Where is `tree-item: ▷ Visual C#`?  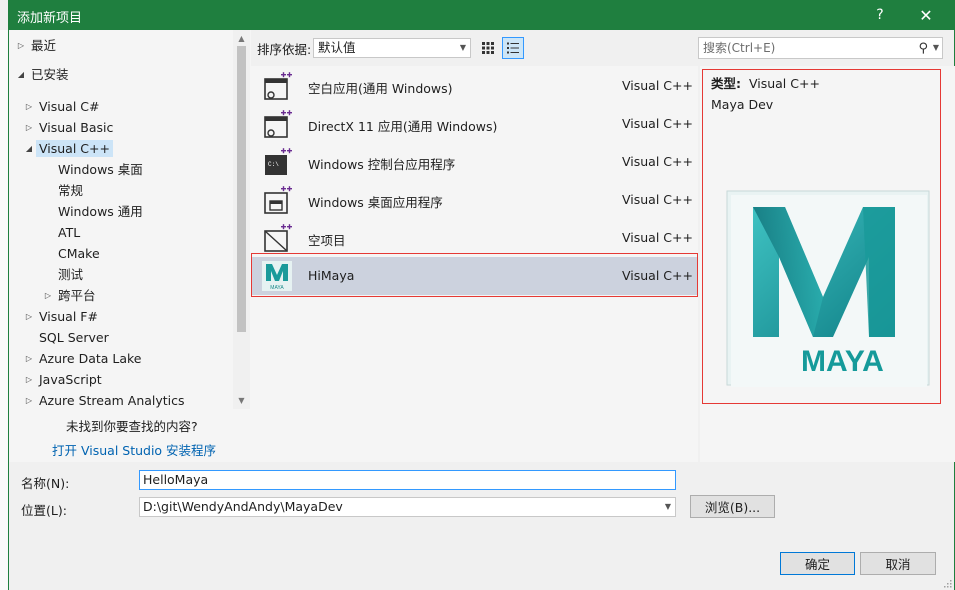
tree-item: ▷ Visual C# is located at coordinates (63, 107).